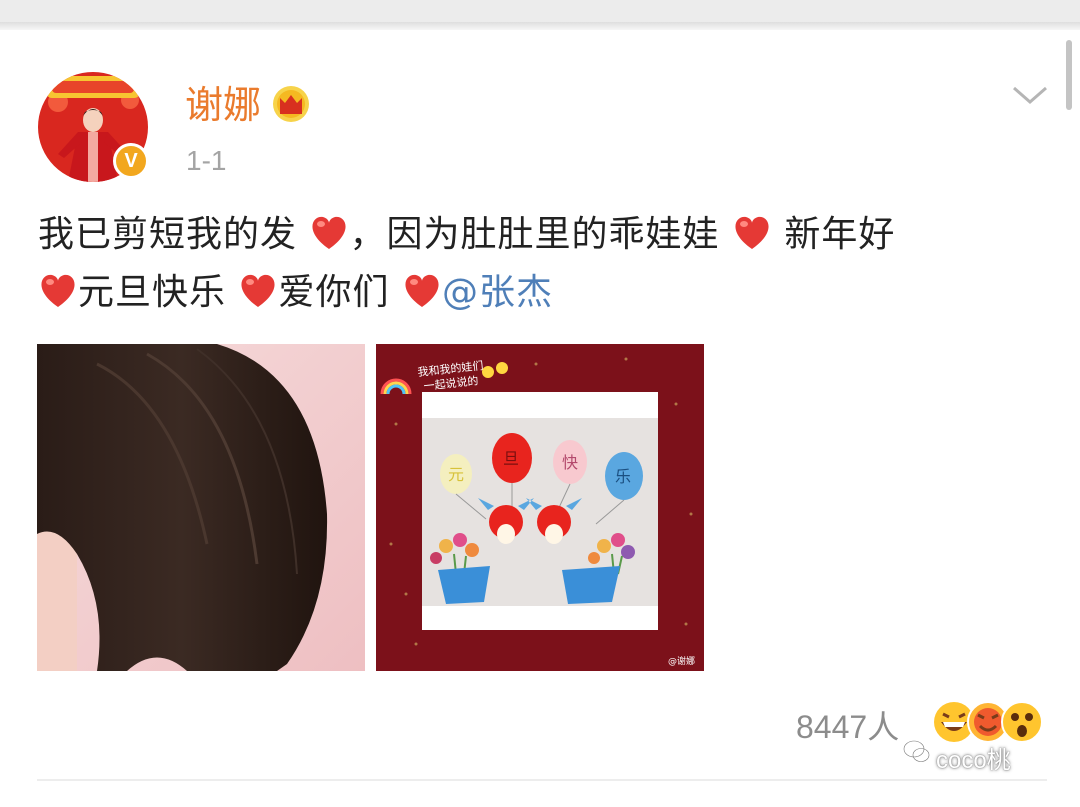 The width and height of the screenshot is (1080, 807). What do you see at coordinates (543, 264) in the screenshot?
I see `post-text: 我已剪短我的发 ，因为肚肚里的乖娃娃 新年好 元旦快乐 爱你们 @张杰` at bounding box center [543, 264].